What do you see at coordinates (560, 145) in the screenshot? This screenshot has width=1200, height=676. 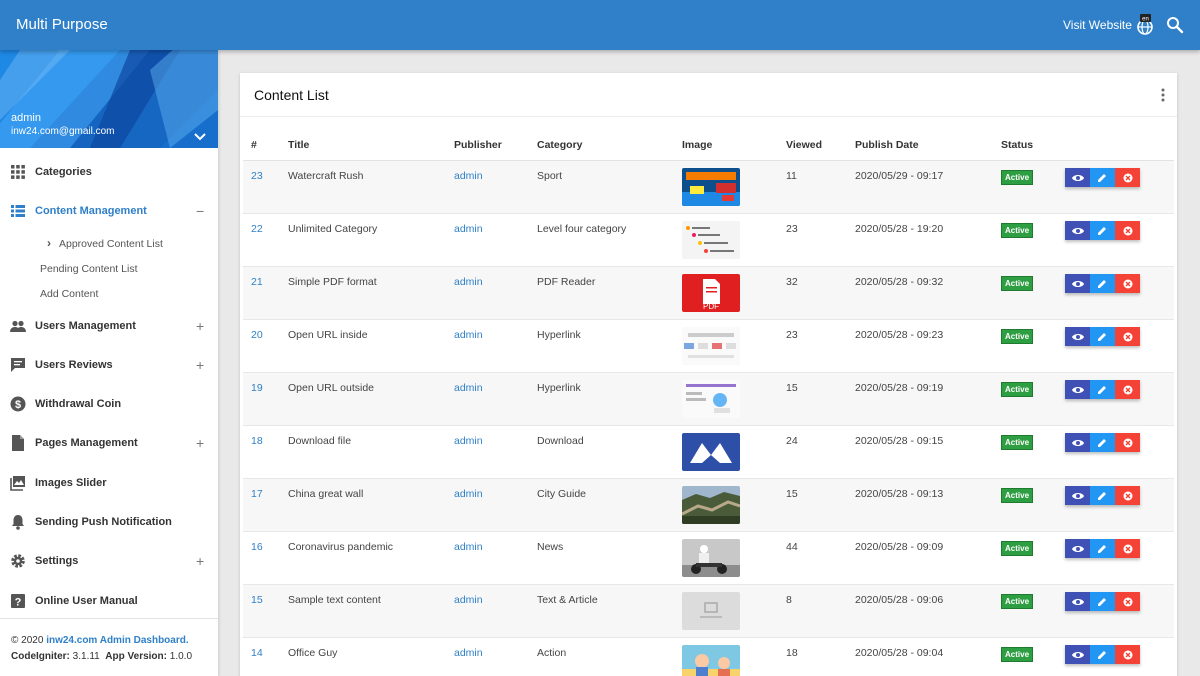 I see `column-header: Category` at bounding box center [560, 145].